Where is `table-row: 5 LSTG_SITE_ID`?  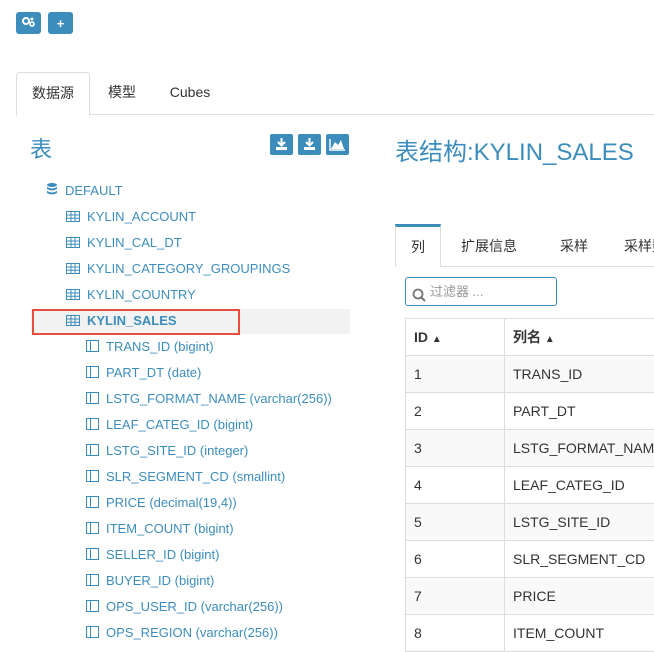 table-row: 5 LSTG_SITE_ID is located at coordinates (529, 522).